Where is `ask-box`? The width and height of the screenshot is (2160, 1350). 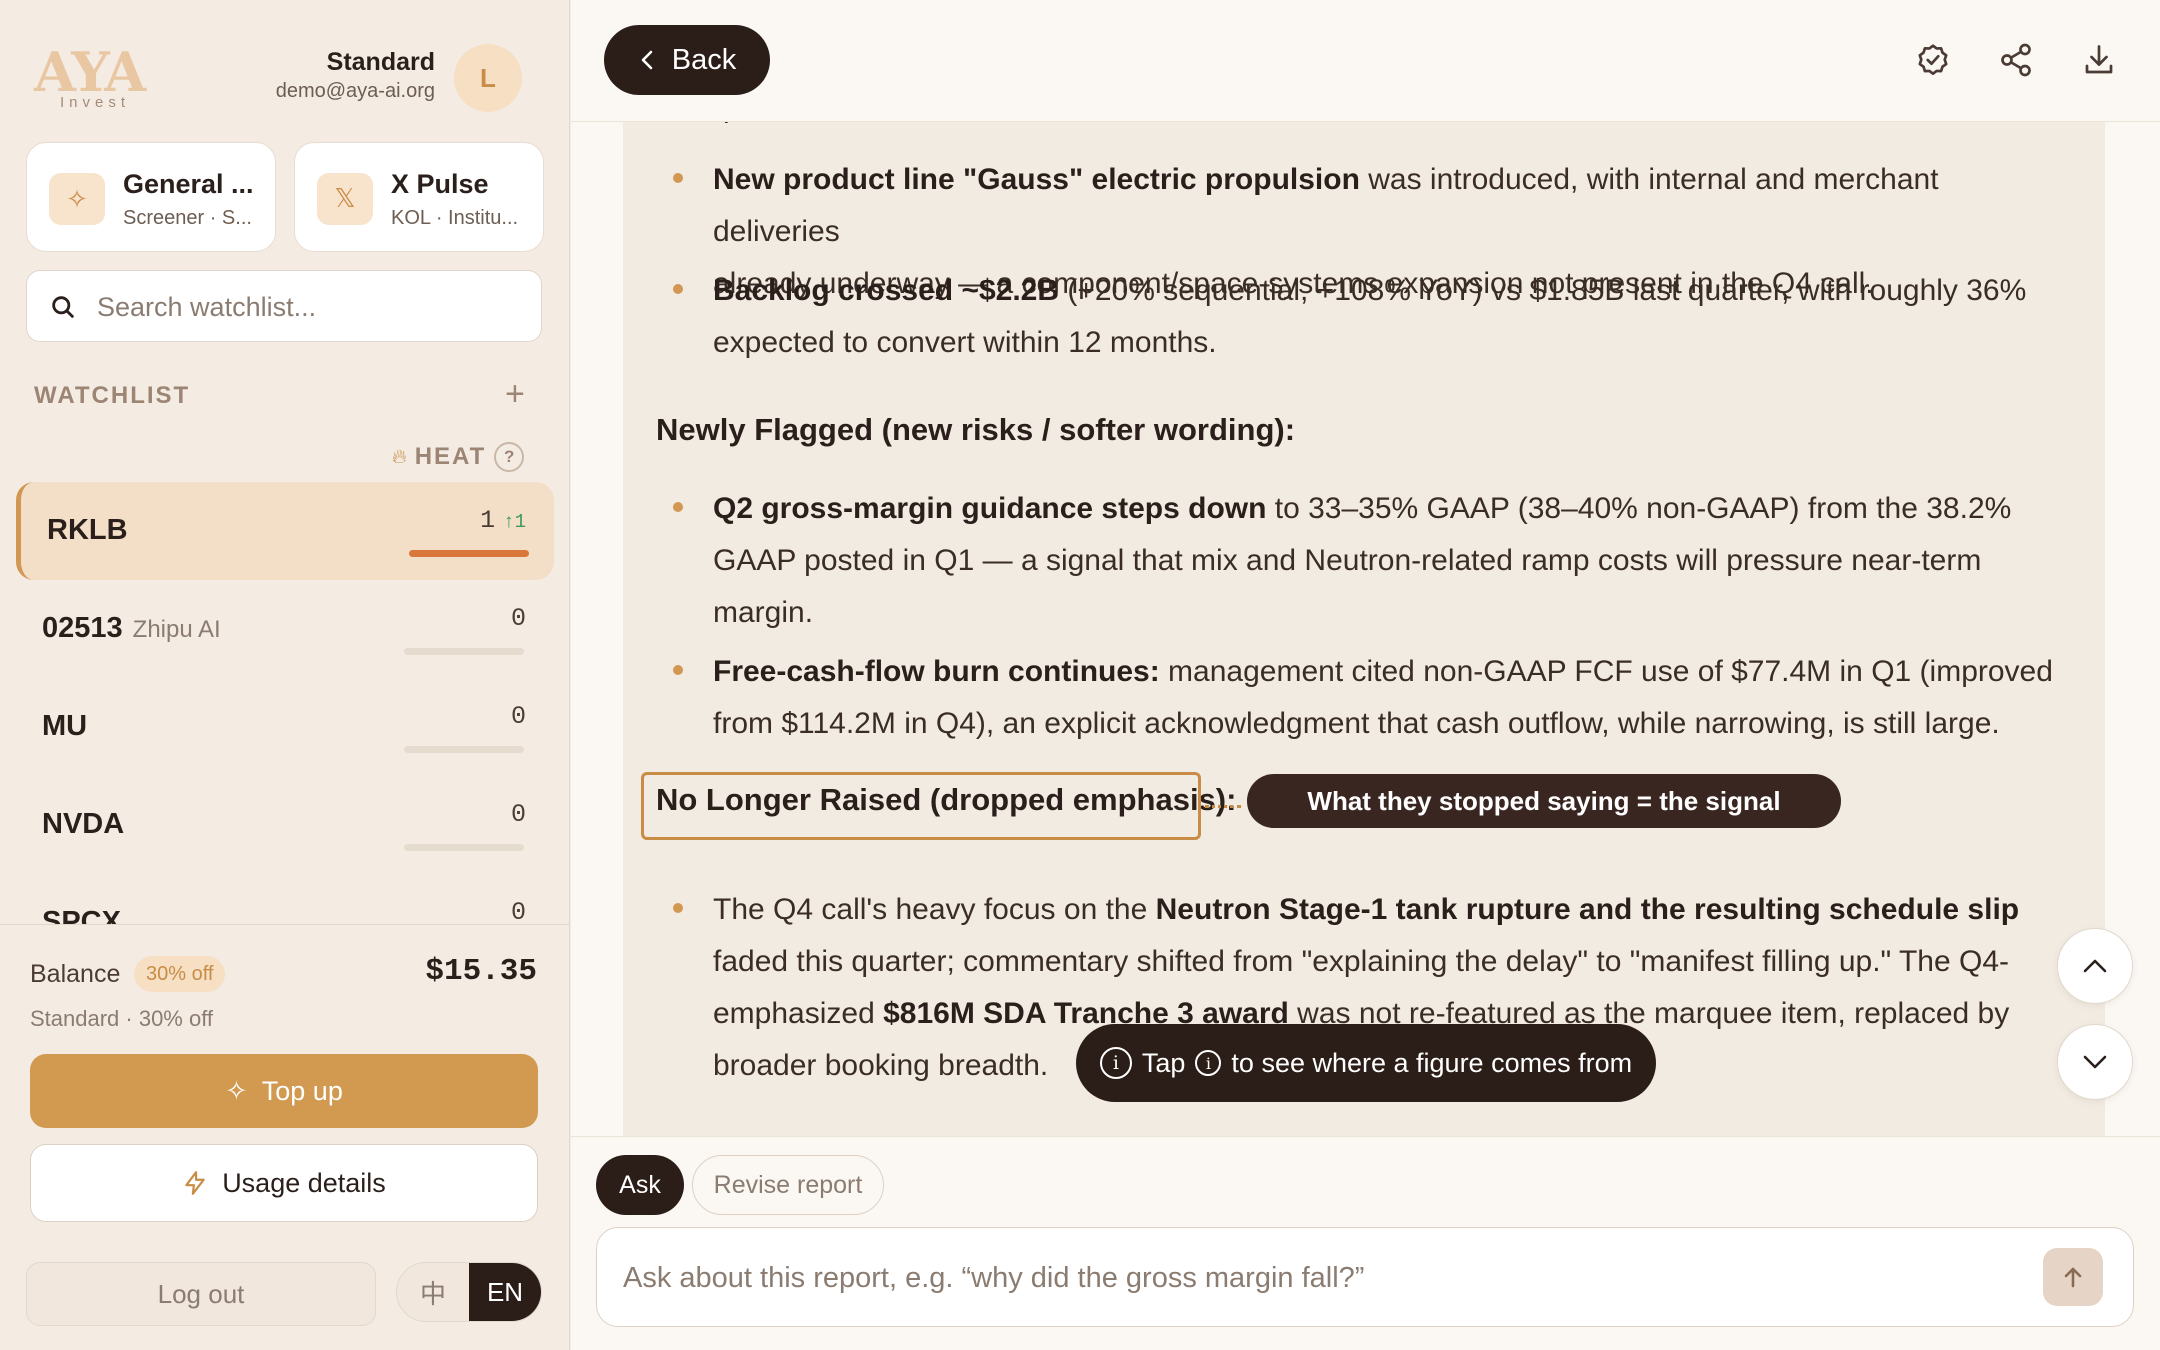
ask-box is located at coordinates (1365, 1277).